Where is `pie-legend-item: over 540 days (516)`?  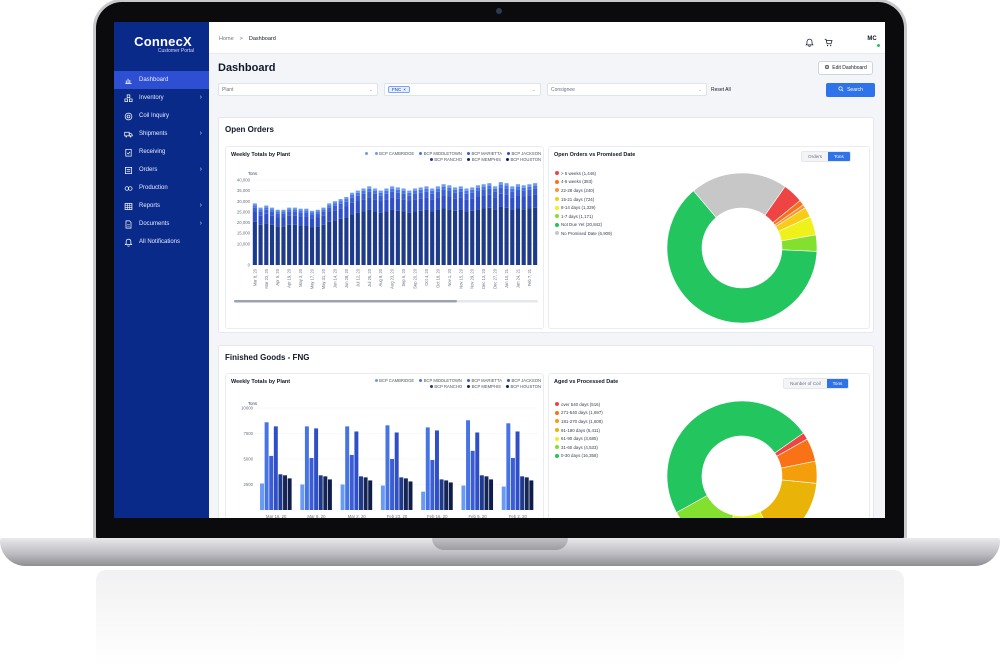 pie-legend-item: over 540 days (516) is located at coordinates (579, 404).